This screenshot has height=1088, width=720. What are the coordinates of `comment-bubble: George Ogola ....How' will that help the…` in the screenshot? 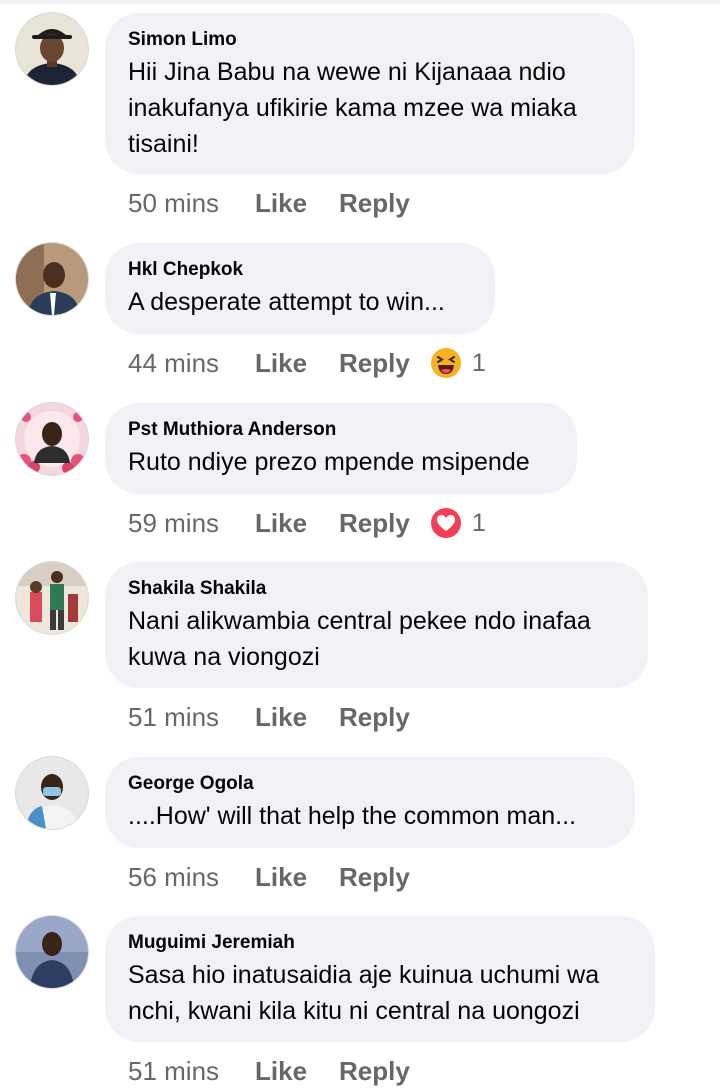 It's located at (370, 802).